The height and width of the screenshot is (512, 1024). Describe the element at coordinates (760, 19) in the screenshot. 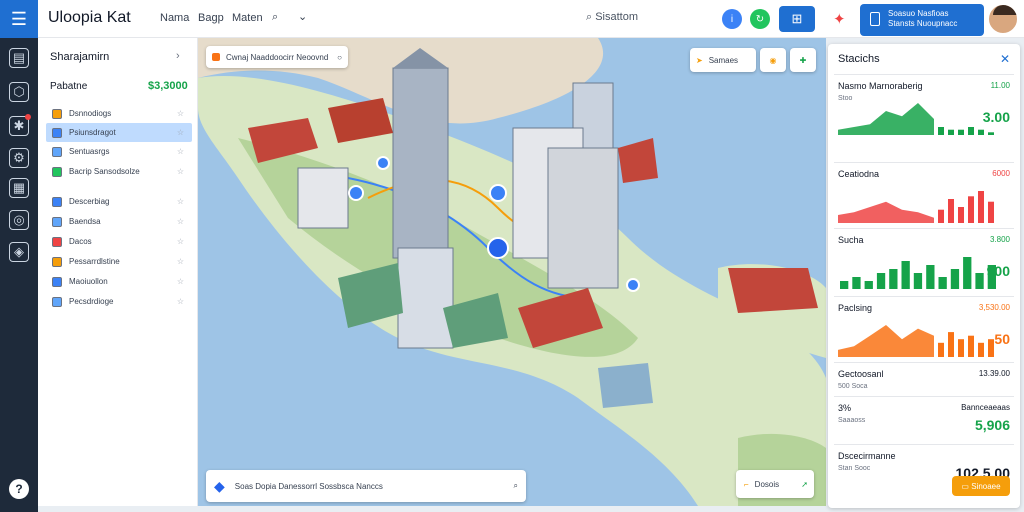

I see `sync-icon: ↻` at that location.